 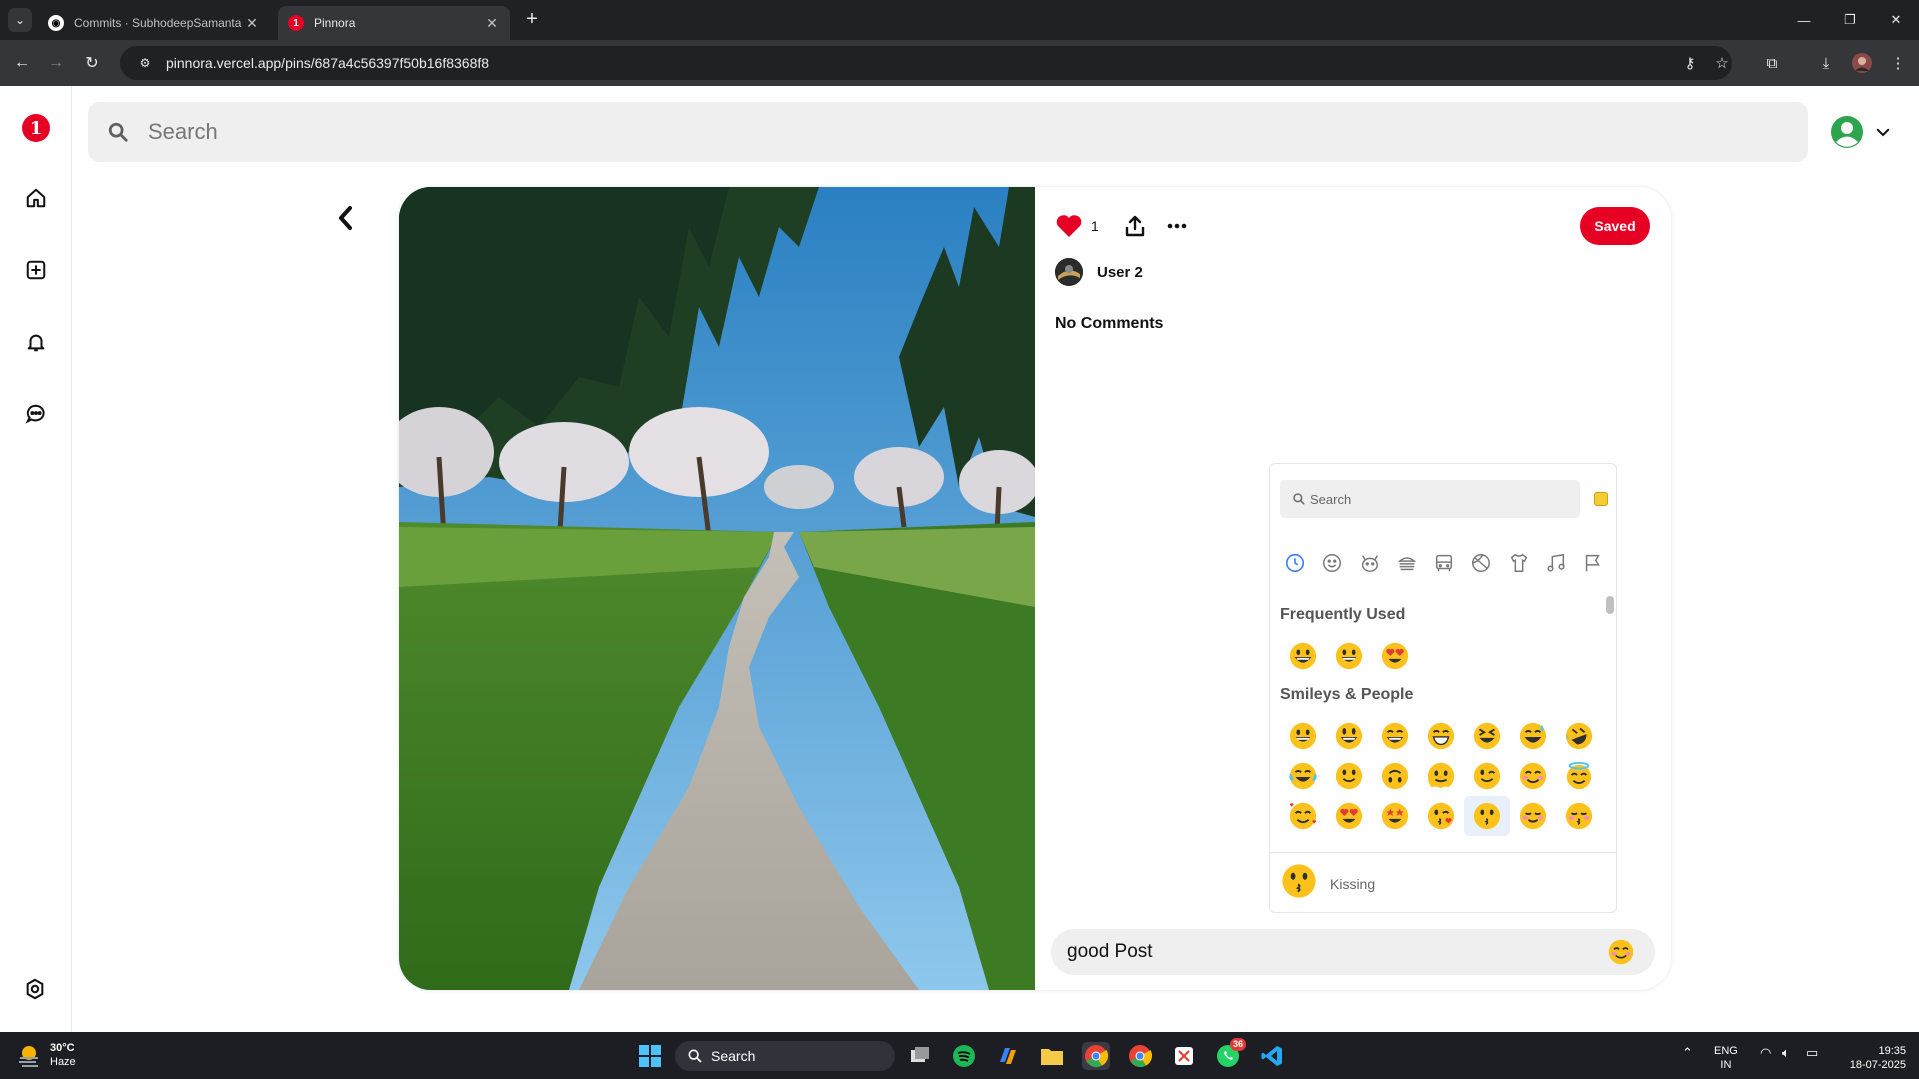 What do you see at coordinates (1069, 272) in the screenshot?
I see `author-avatar` at bounding box center [1069, 272].